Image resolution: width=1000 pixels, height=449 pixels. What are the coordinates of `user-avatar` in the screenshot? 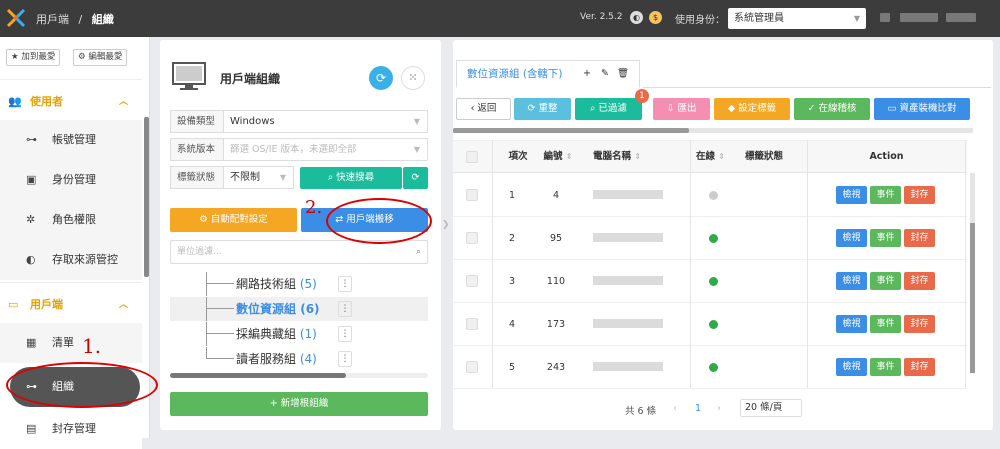 It's located at (885, 17).